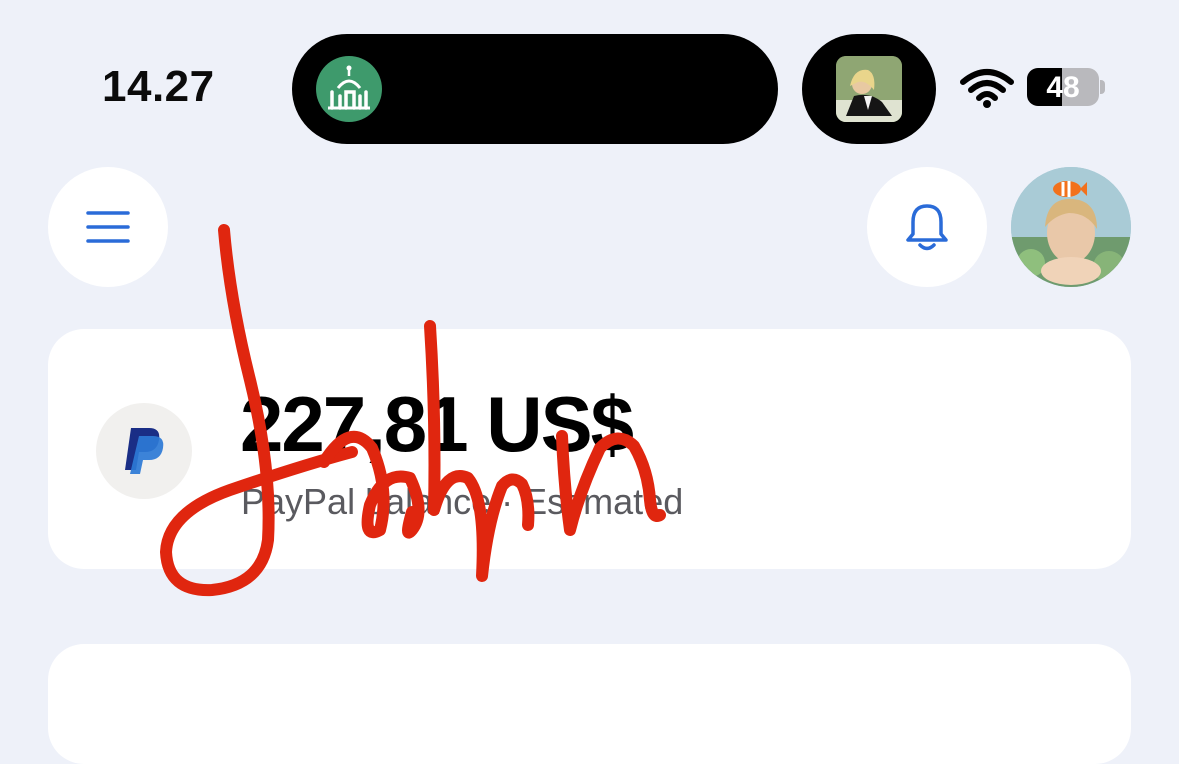  I want to click on mosque-app-icon, so click(349, 89).